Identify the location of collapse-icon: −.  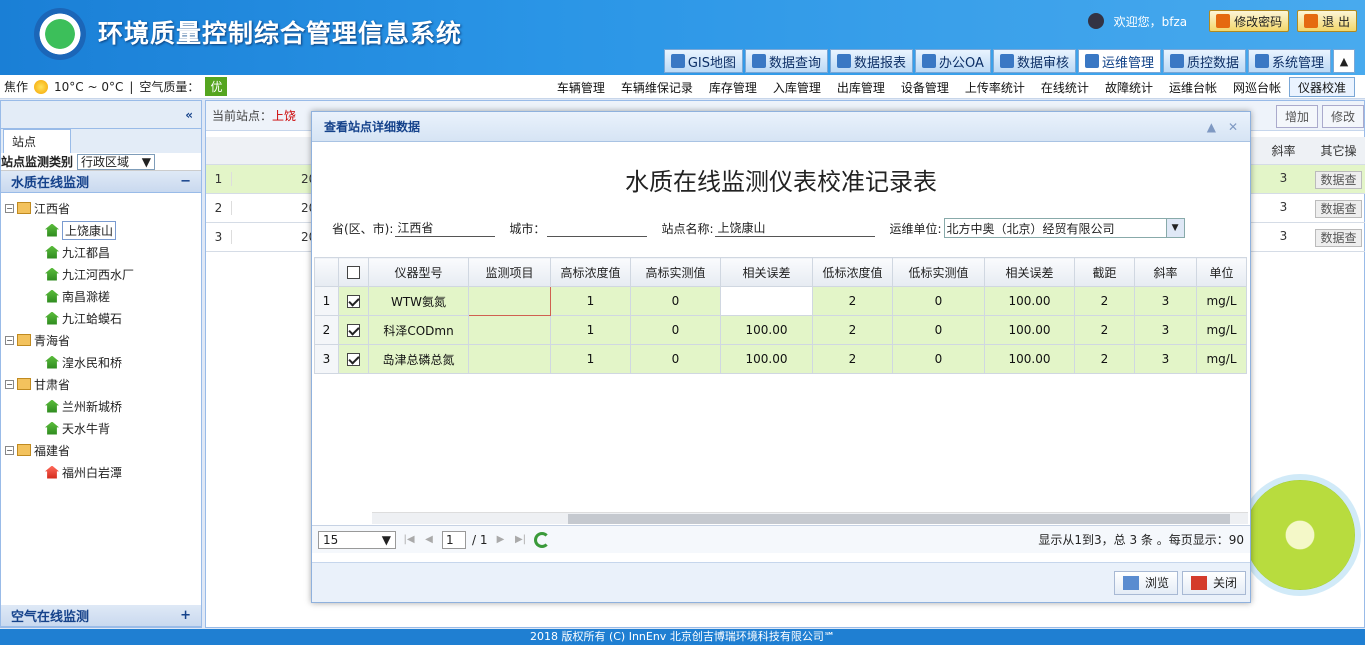
(185, 181).